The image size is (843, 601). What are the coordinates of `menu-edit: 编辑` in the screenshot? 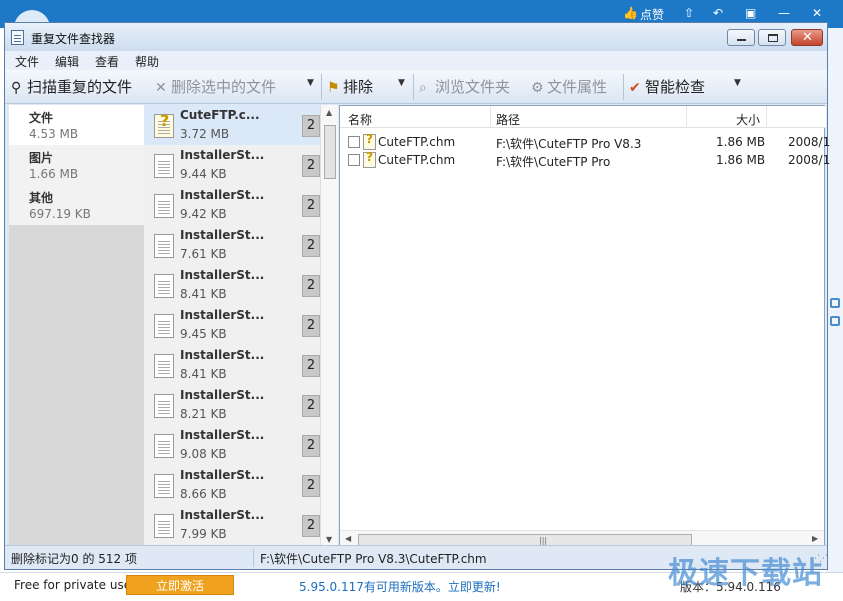 It's located at (67, 61).